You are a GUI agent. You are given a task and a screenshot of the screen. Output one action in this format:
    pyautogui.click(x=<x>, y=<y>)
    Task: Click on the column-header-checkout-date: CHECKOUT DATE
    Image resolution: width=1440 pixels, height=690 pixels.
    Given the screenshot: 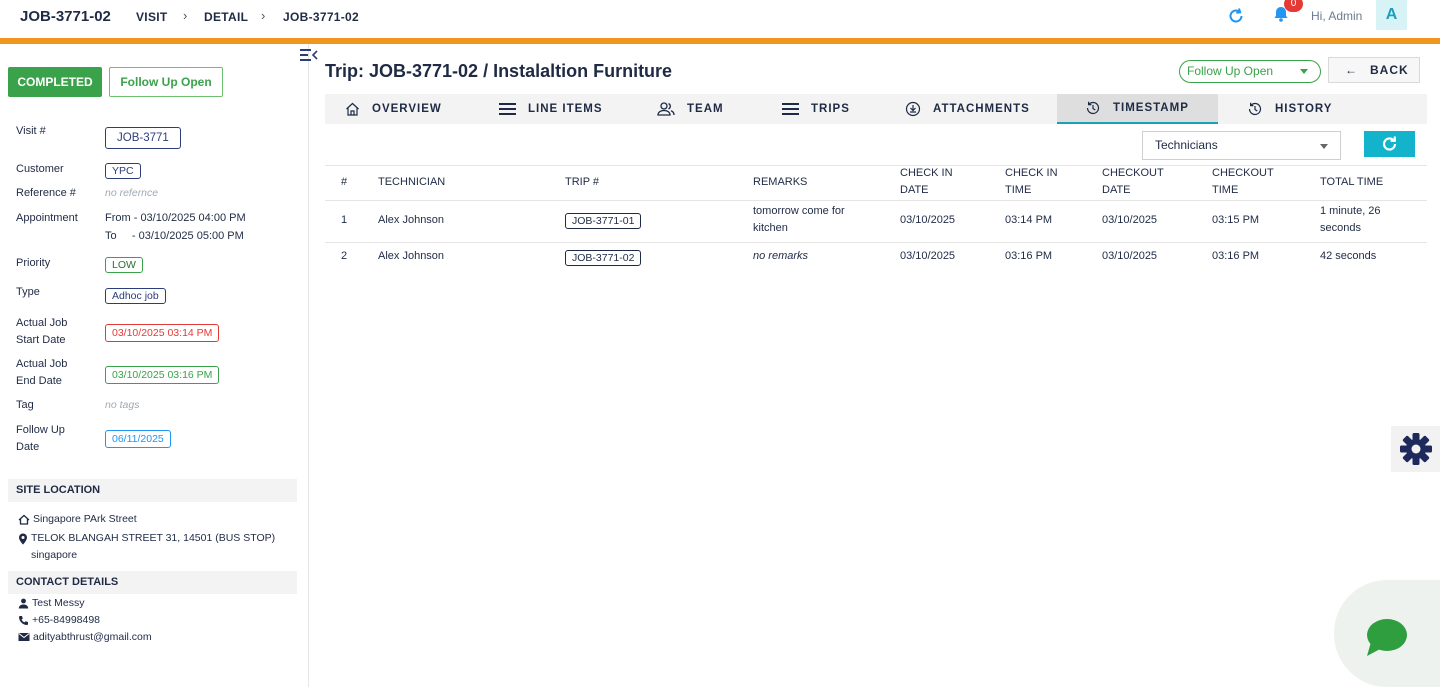 What is the action you would take?
    pyautogui.click(x=1133, y=181)
    